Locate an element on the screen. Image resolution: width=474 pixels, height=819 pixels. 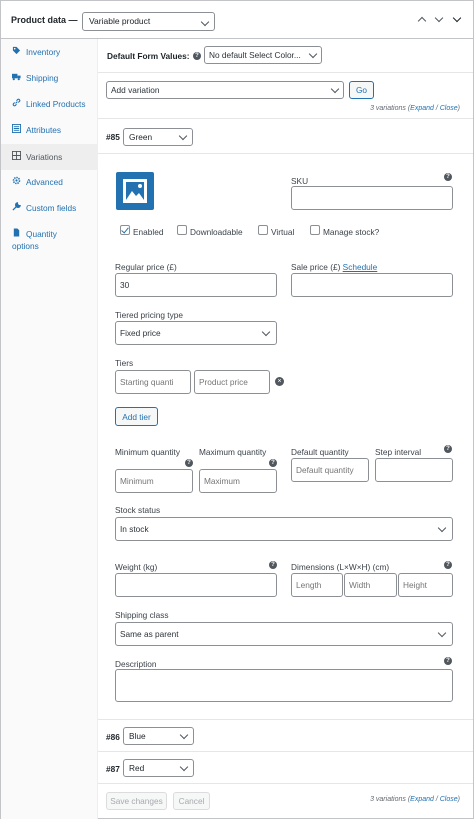
width-input: Width is located at coordinates (370, 585).